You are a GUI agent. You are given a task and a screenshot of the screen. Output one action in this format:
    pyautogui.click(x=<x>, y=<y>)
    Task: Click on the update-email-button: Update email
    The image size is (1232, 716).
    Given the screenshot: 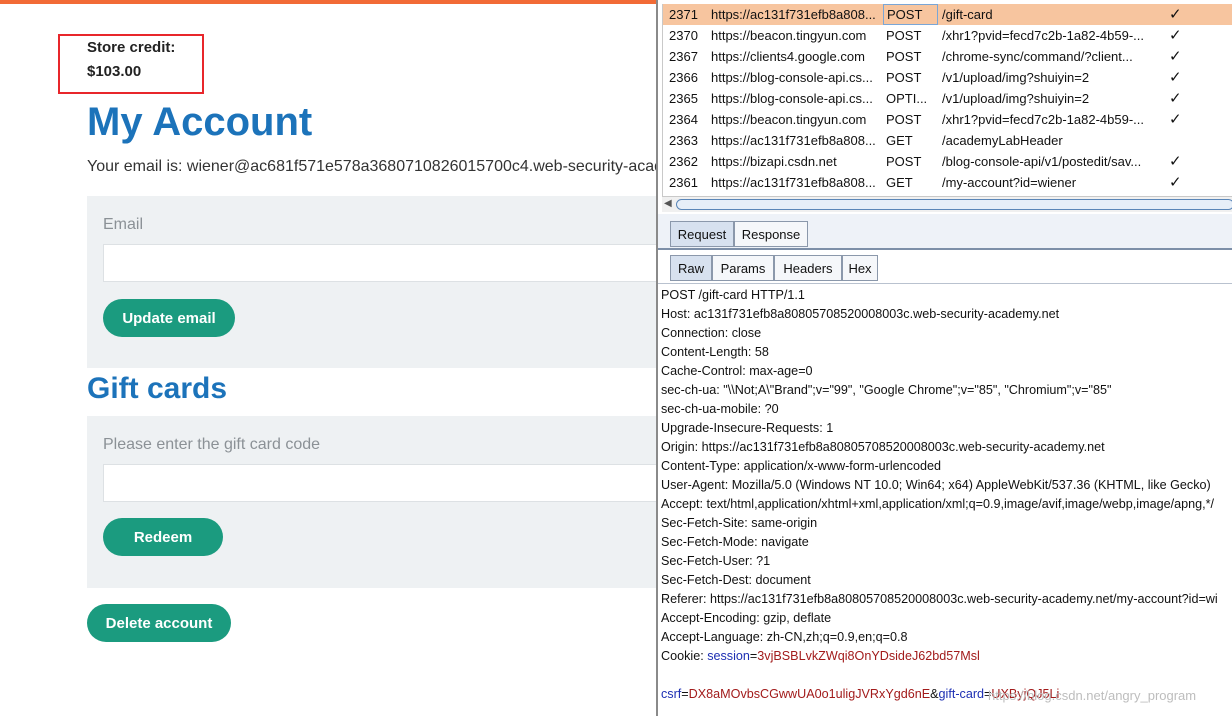 What is the action you would take?
    pyautogui.click(x=169, y=318)
    